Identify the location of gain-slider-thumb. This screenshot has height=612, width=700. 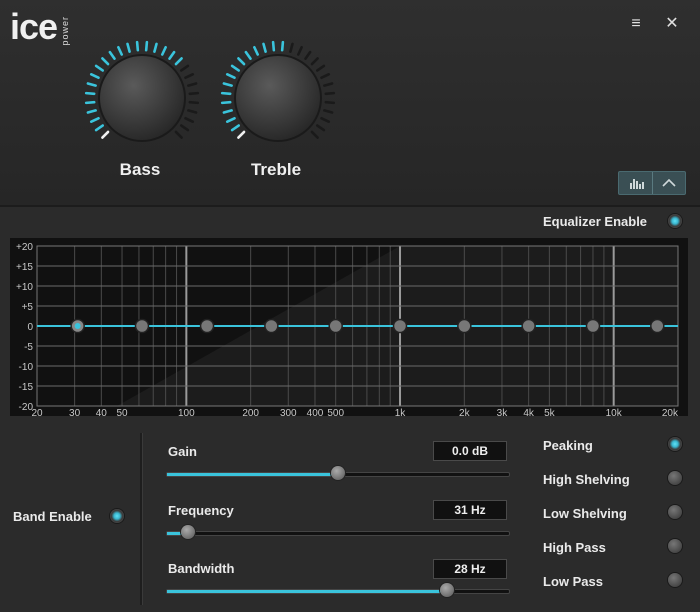
(338, 473).